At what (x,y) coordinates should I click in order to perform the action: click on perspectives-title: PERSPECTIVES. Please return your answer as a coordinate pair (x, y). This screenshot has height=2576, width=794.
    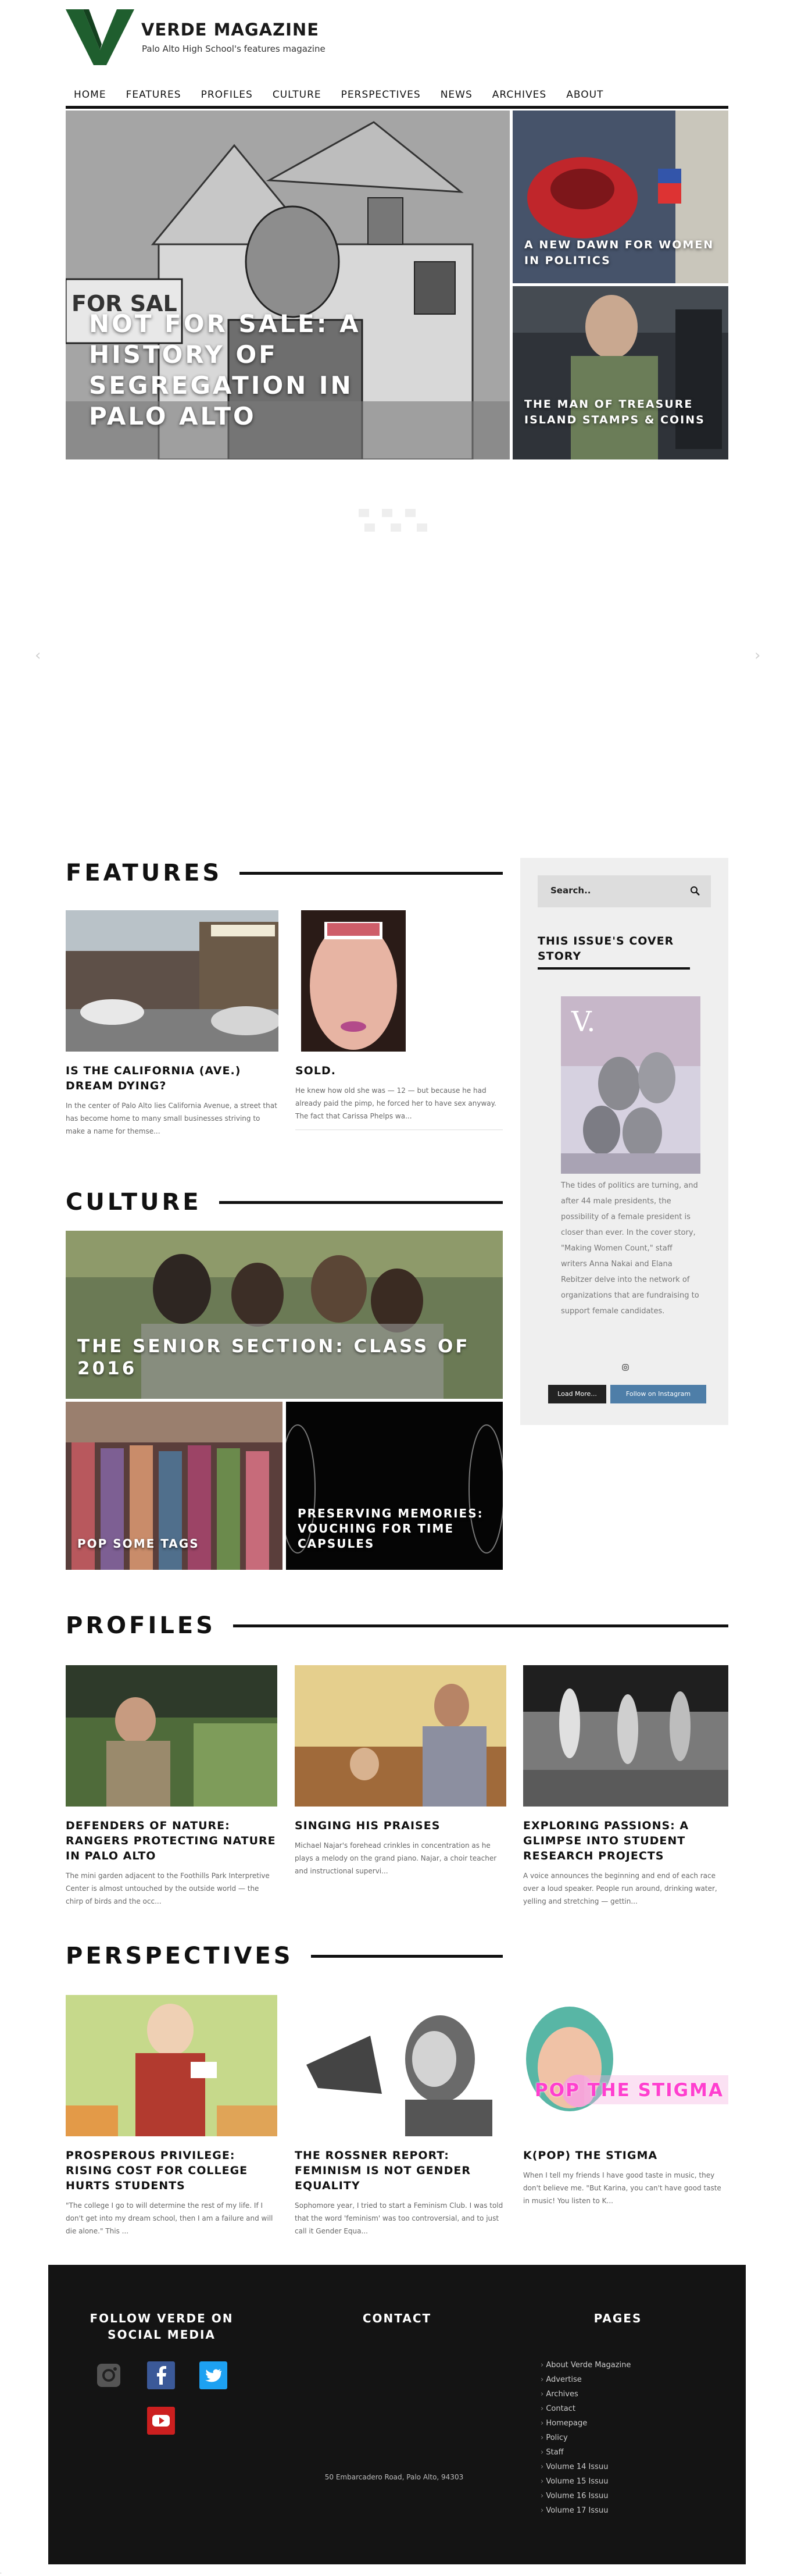
    Looking at the image, I should click on (180, 1956).